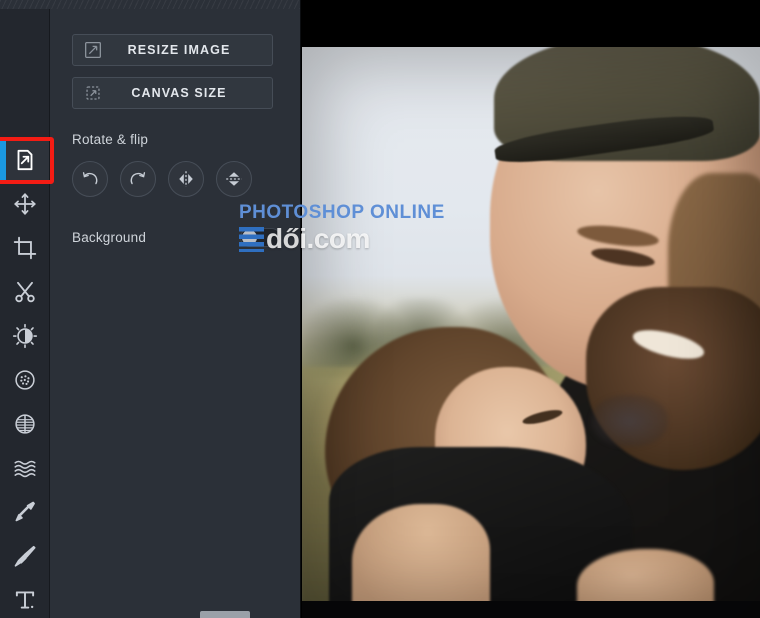 This screenshot has height=618, width=760. I want to click on resize-image-button: RESIZE IMAGE, so click(172, 50).